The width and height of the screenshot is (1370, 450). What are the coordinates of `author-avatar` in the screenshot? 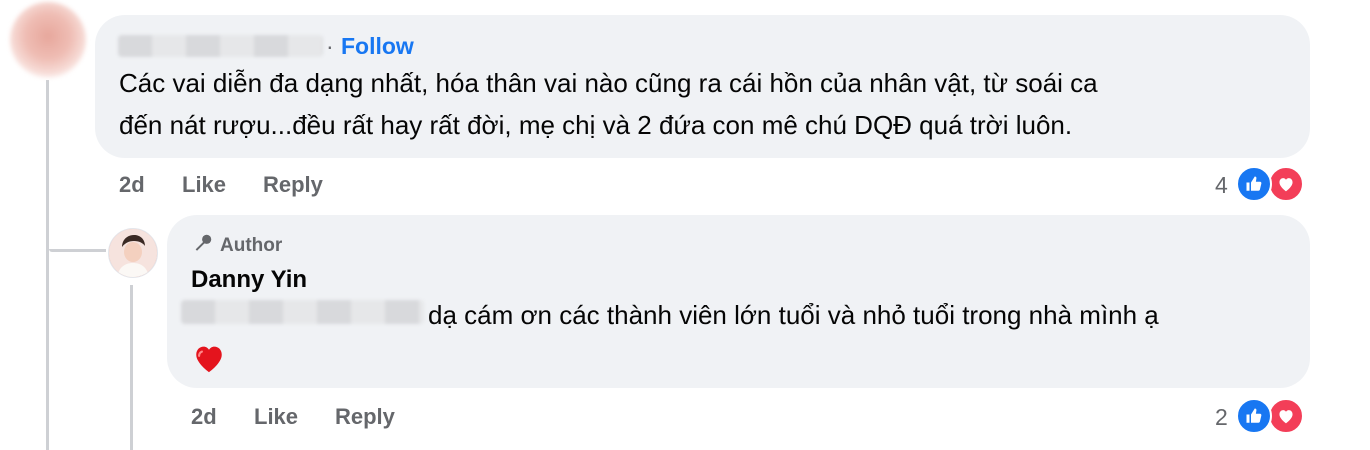 It's located at (133, 253).